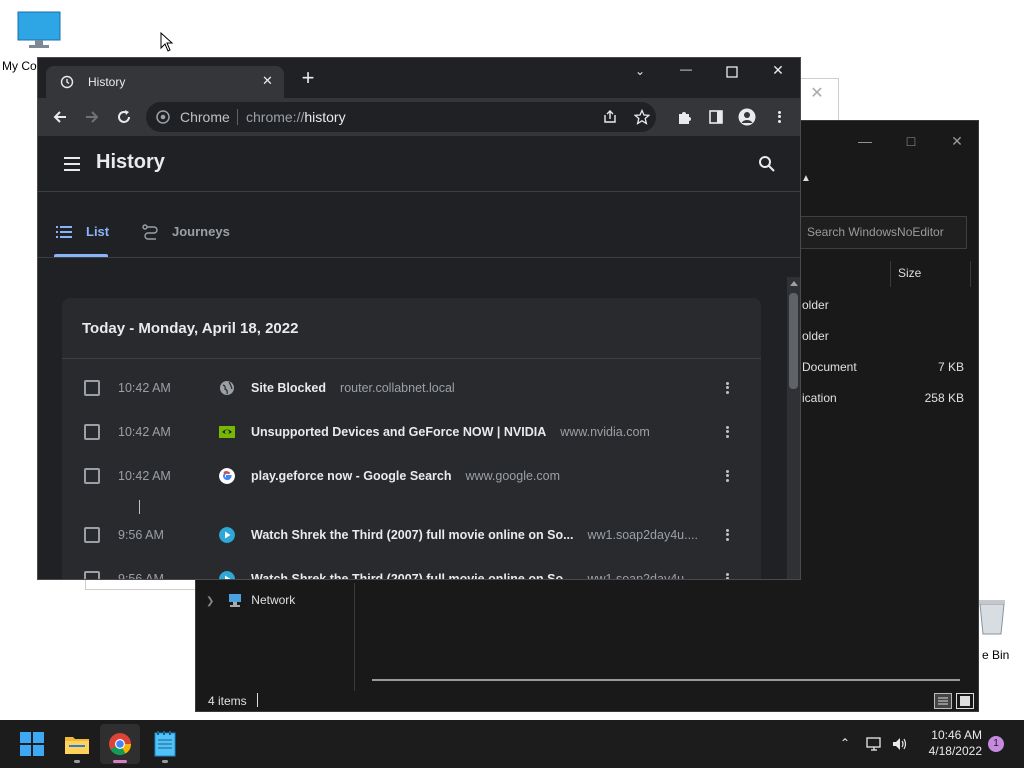 The image size is (1024, 768). Describe the element at coordinates (353, 388) in the screenshot. I see `history-row-link: Site Blocked router.collabnet.local` at that location.